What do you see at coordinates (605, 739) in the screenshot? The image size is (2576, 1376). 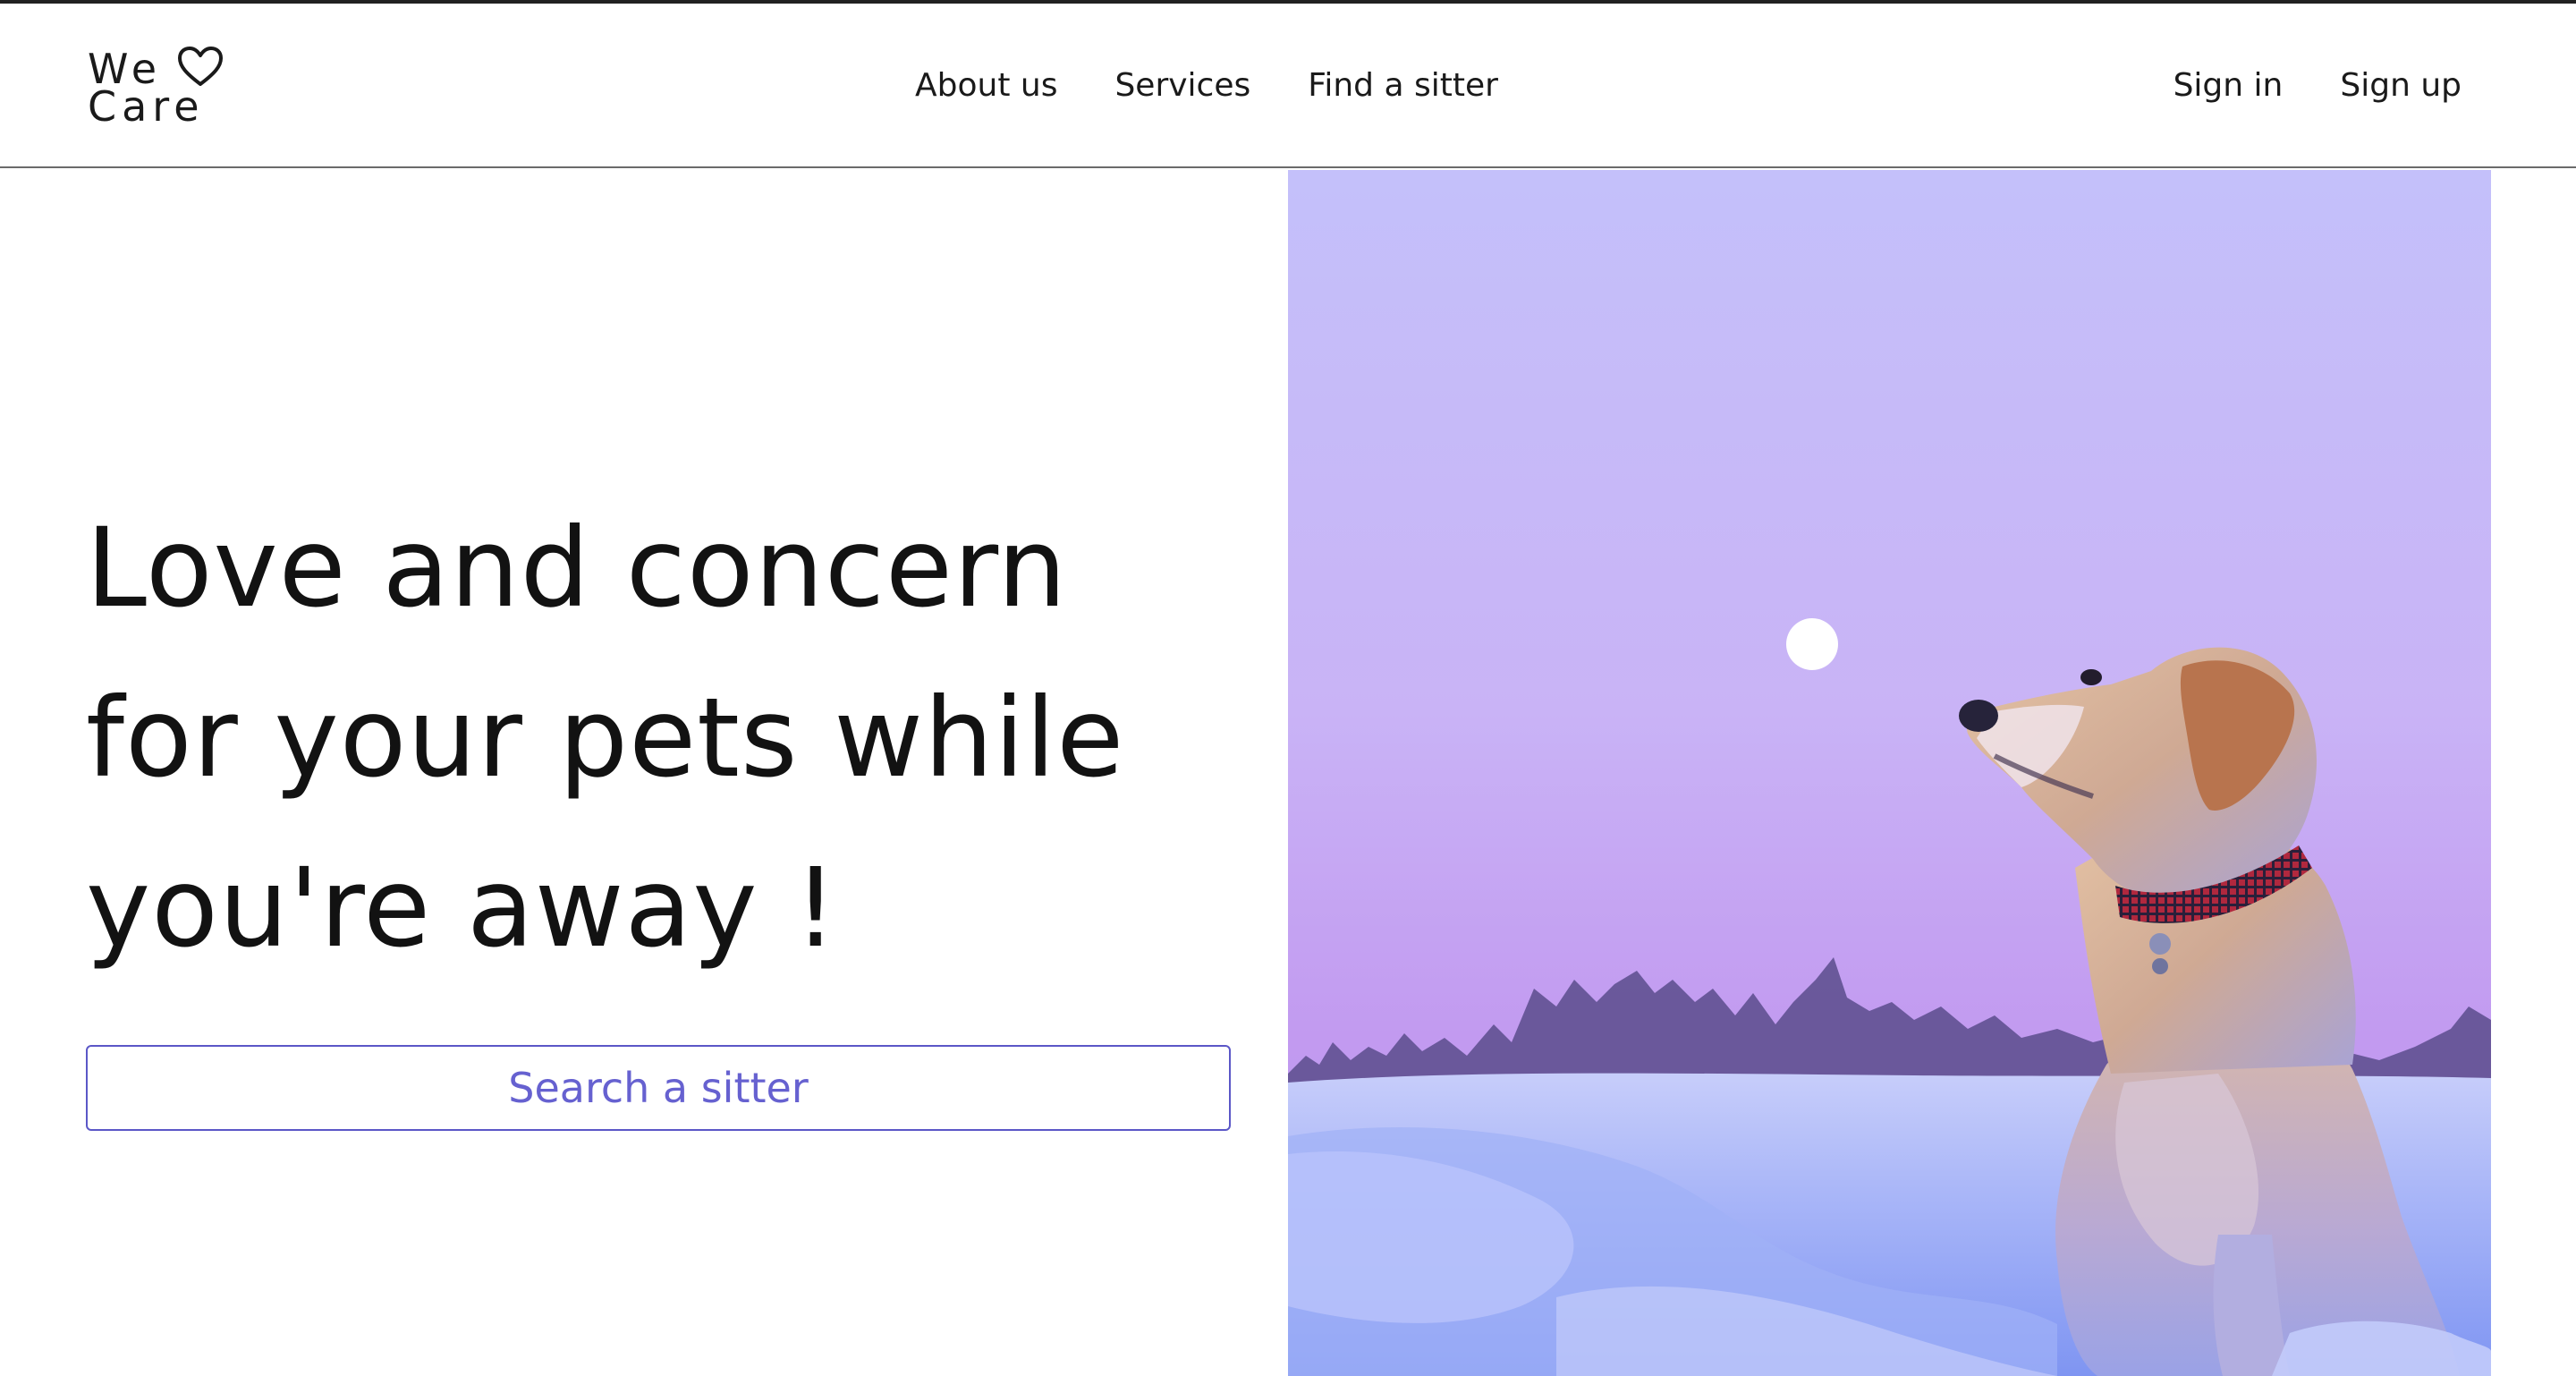 I see `hero-title-line-2: for your pets while` at bounding box center [605, 739].